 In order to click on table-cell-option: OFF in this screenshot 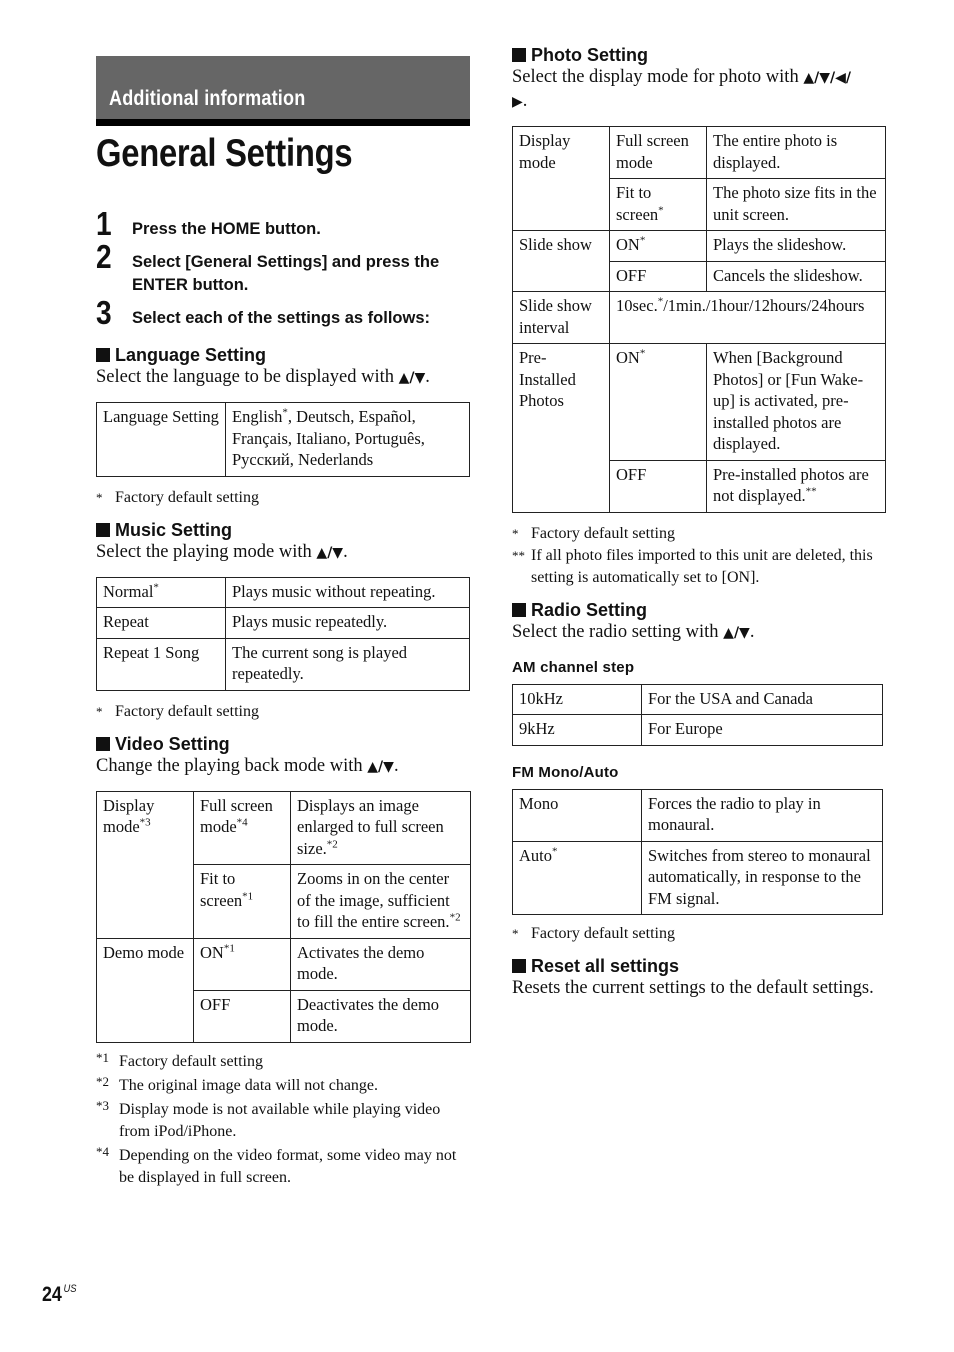, I will do `click(658, 276)`.